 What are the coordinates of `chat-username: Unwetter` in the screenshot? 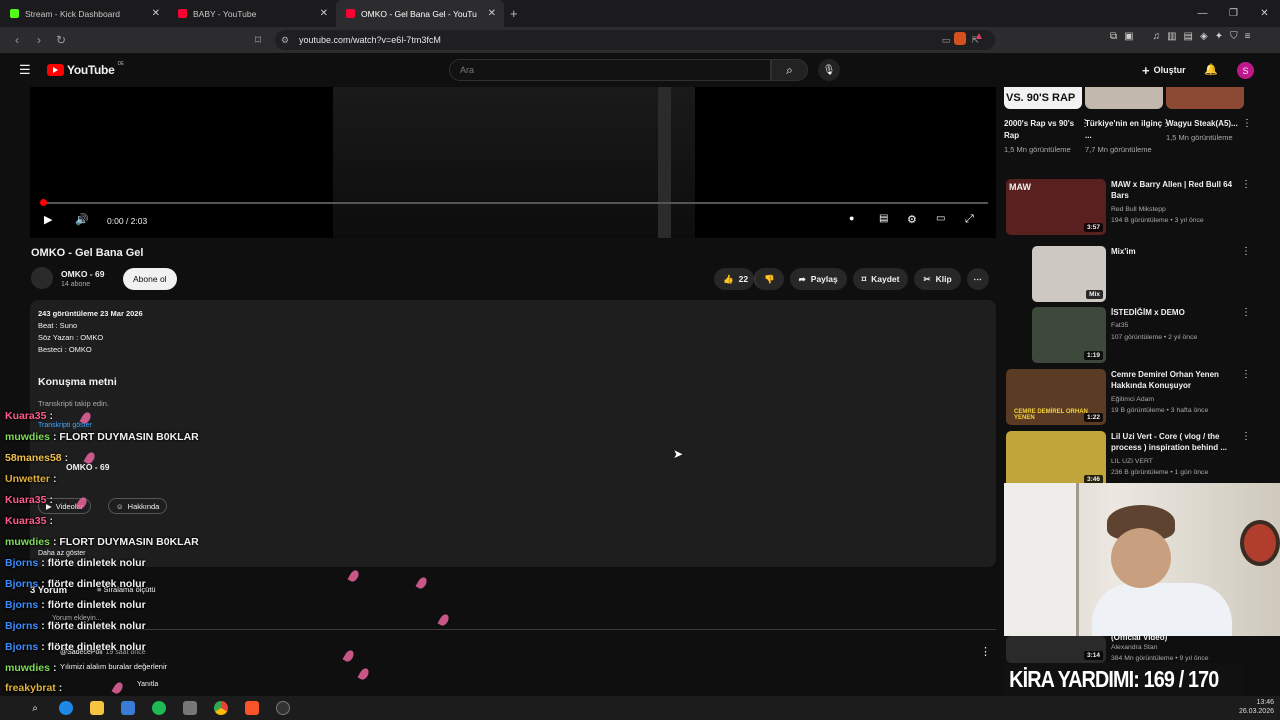 It's located at (27, 479).